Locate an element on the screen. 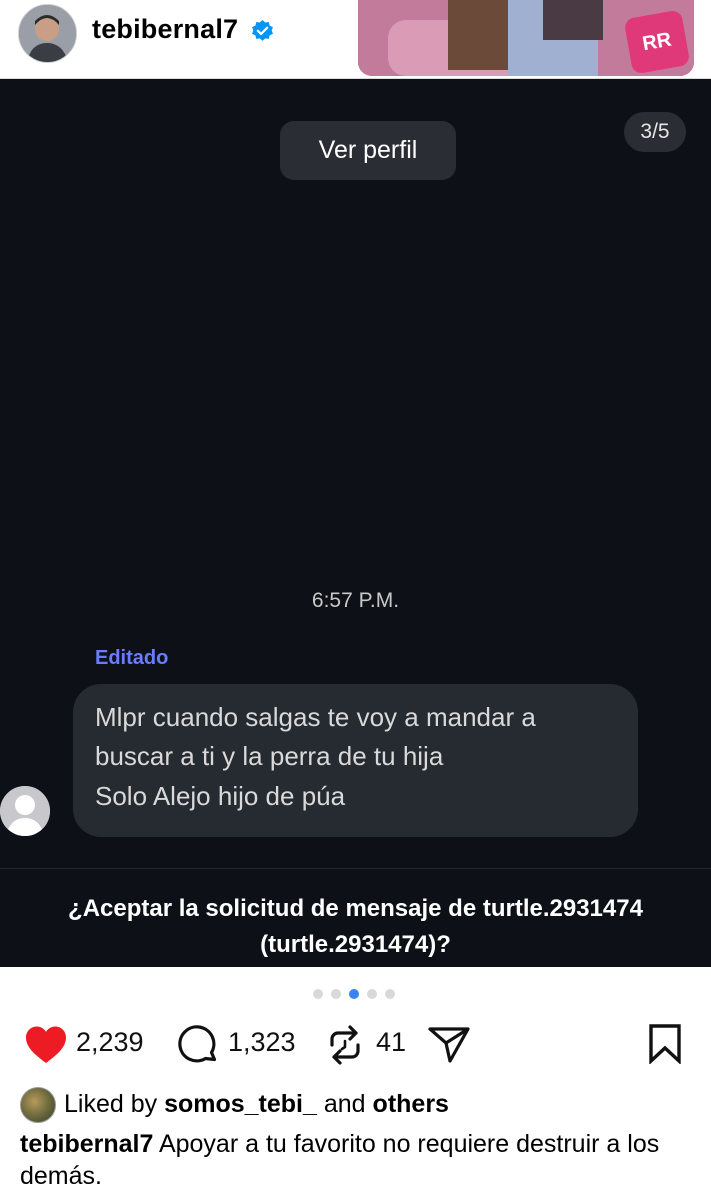 This screenshot has height=1200, width=711. likes-count: 2,239 is located at coordinates (110, 1042).